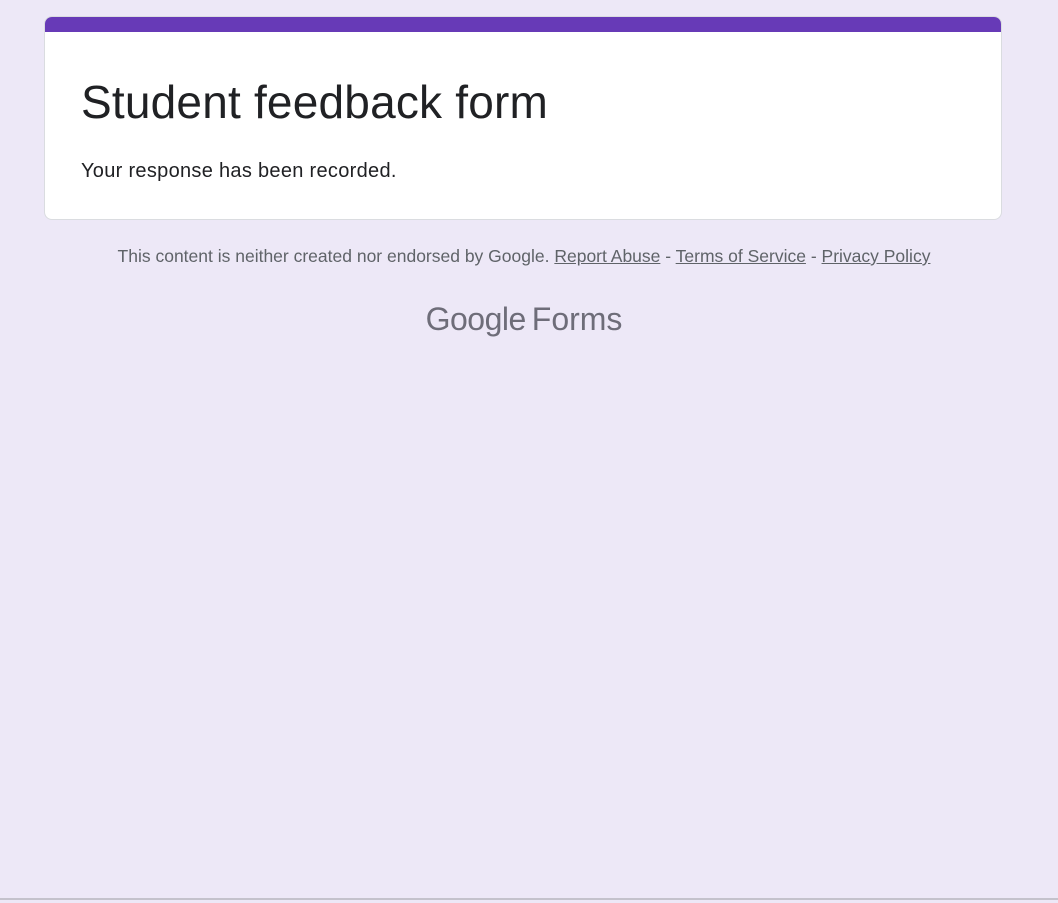 The width and height of the screenshot is (1058, 903). What do you see at coordinates (315, 102) in the screenshot?
I see `form-title: Student feedback form` at bounding box center [315, 102].